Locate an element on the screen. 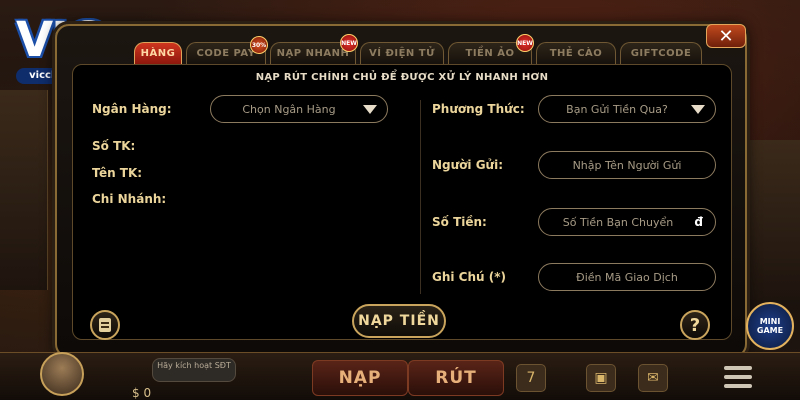 The image size is (800, 400). sender-input: Nhập Tên Người Gửi is located at coordinates (627, 165).